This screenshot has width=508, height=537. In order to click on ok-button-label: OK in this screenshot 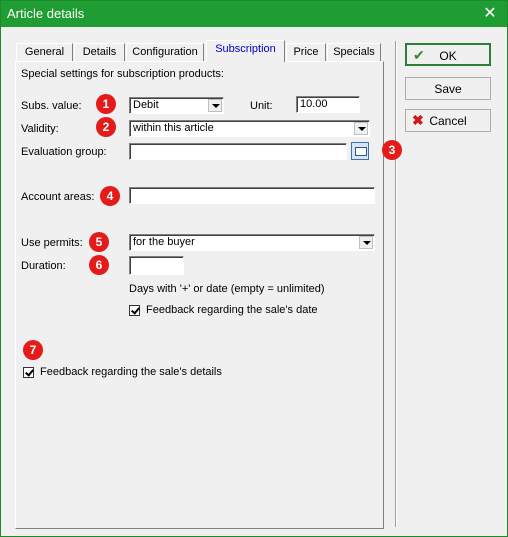, I will do `click(448, 56)`.